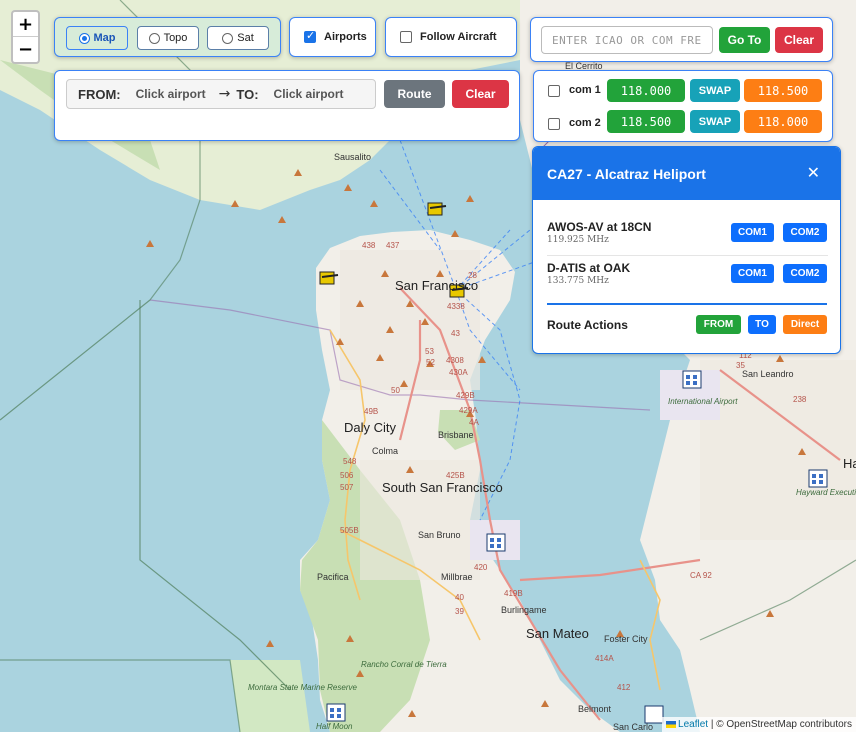  What do you see at coordinates (414, 94) in the screenshot?
I see `route-button: Route` at bounding box center [414, 94].